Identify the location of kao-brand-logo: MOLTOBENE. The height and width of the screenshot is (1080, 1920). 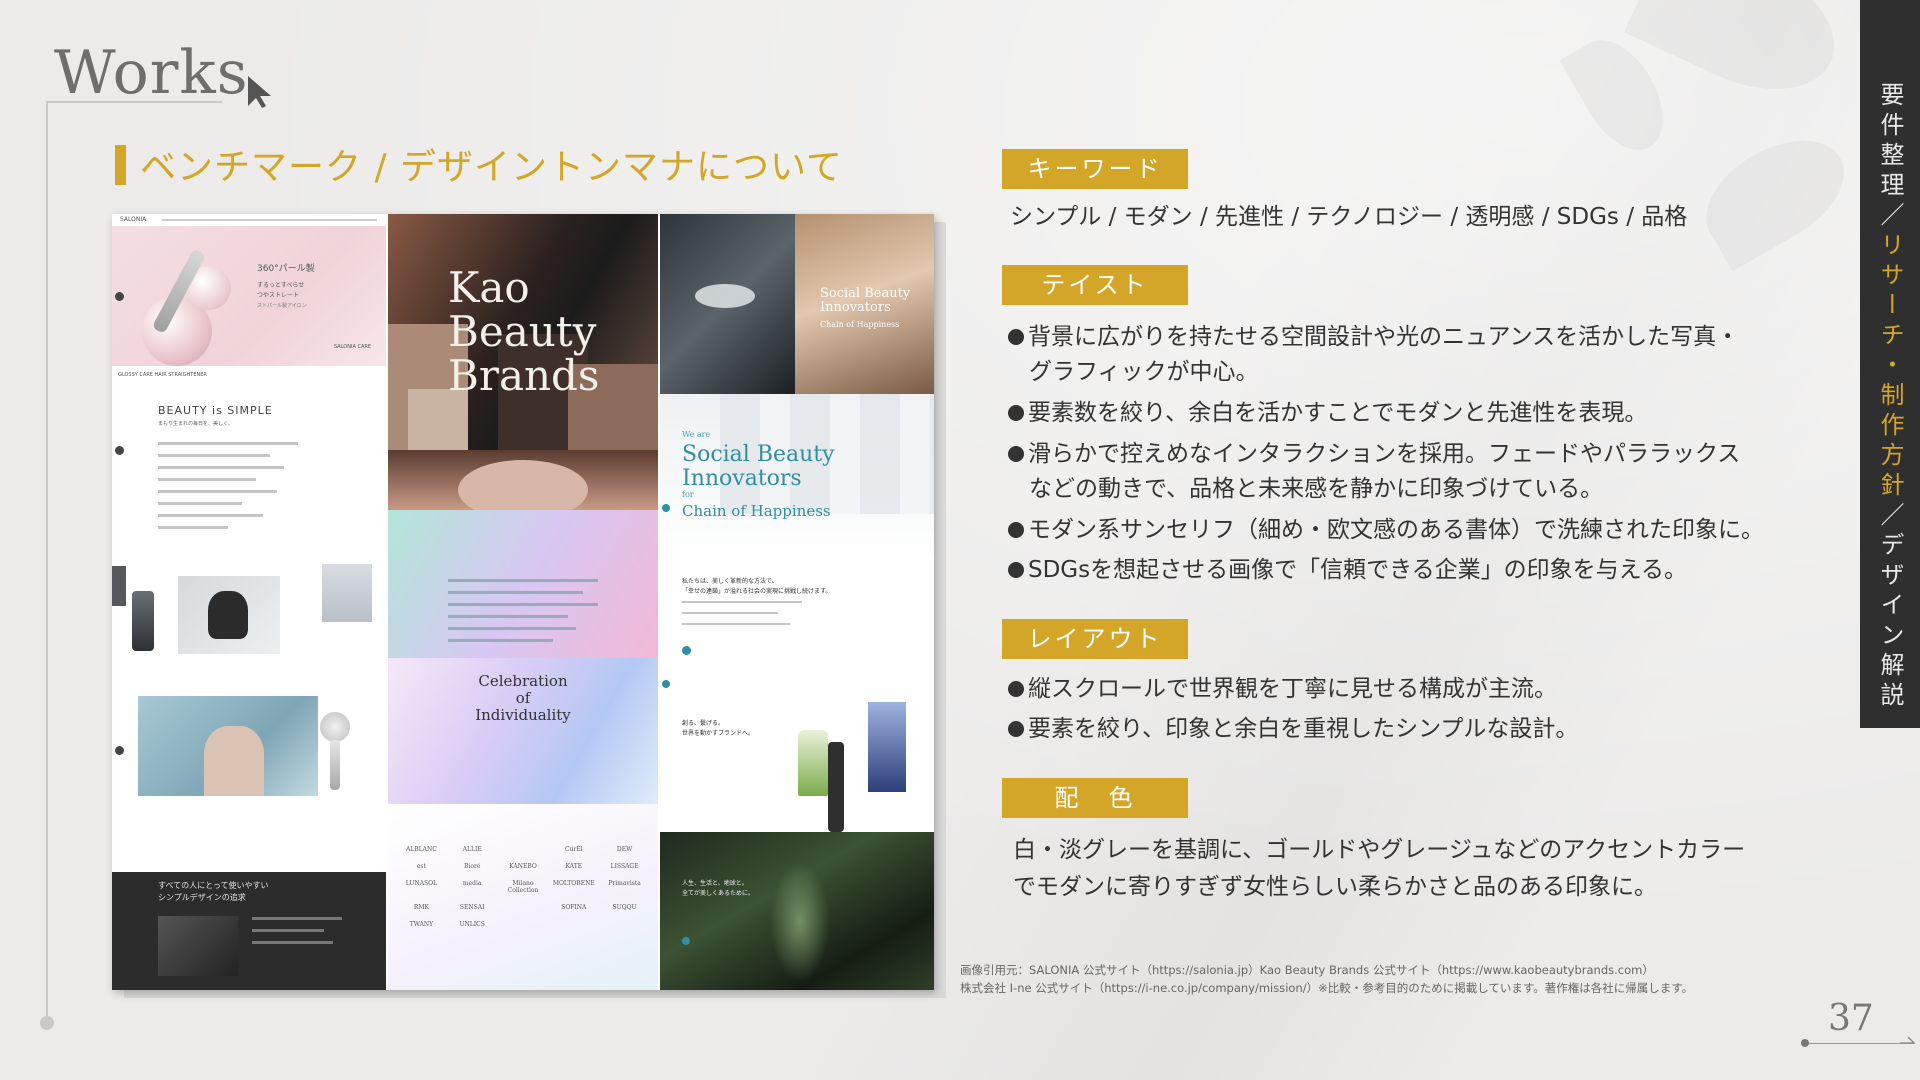
(573, 883).